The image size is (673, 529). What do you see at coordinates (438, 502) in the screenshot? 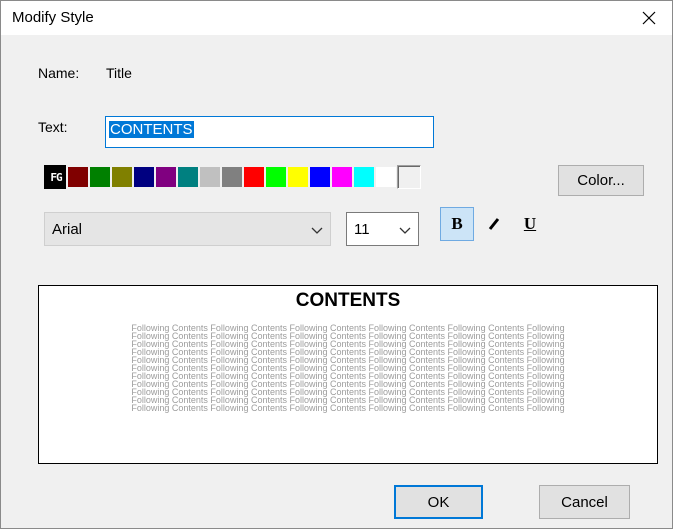
I see `ok-button: OK` at bounding box center [438, 502].